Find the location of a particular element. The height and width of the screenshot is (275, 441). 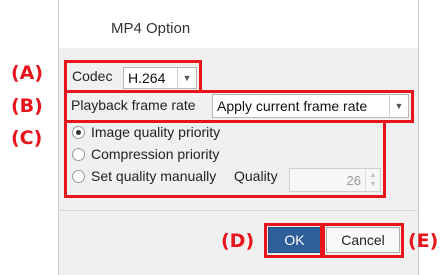

frame-rate-select: Apply current frame rate ▼ is located at coordinates (310, 106).